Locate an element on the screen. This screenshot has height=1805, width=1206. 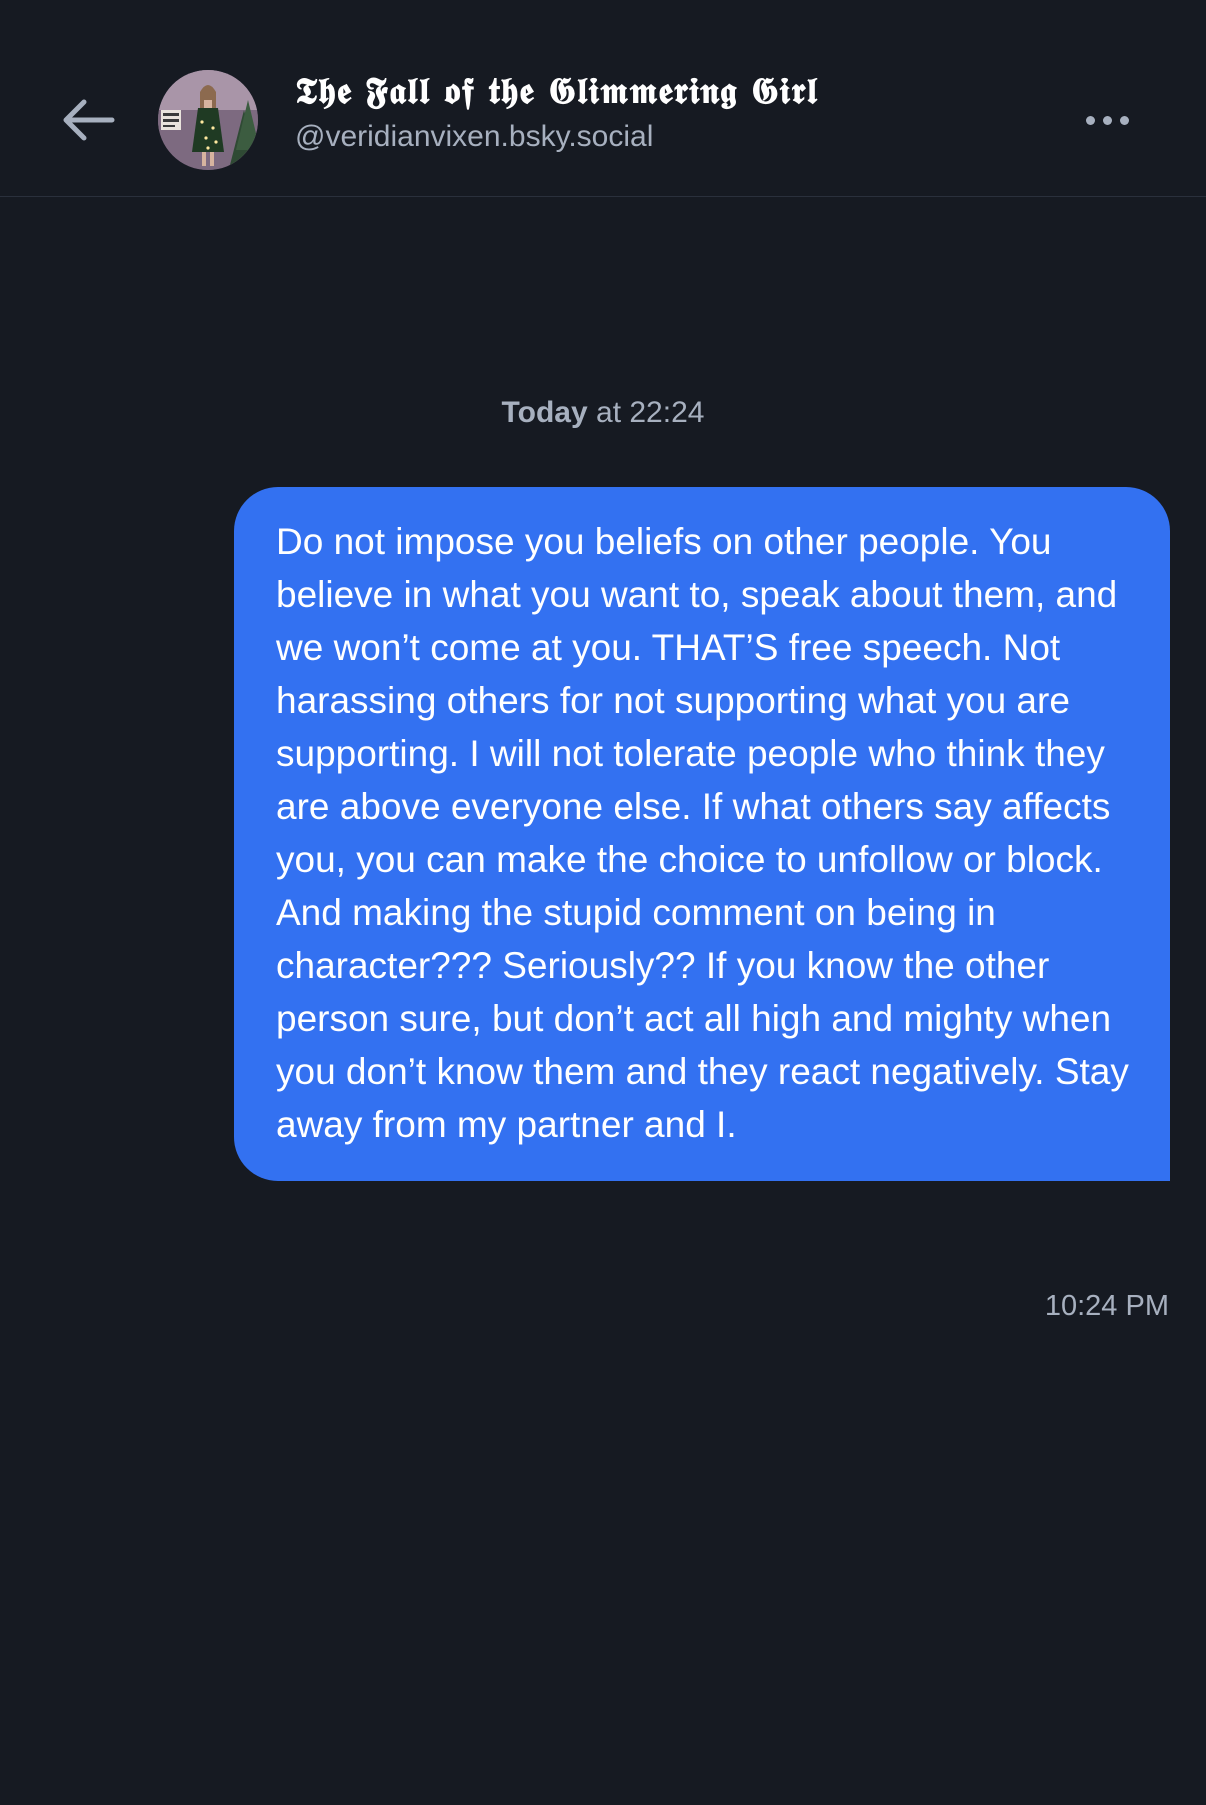
avatar-image is located at coordinates (208, 120).